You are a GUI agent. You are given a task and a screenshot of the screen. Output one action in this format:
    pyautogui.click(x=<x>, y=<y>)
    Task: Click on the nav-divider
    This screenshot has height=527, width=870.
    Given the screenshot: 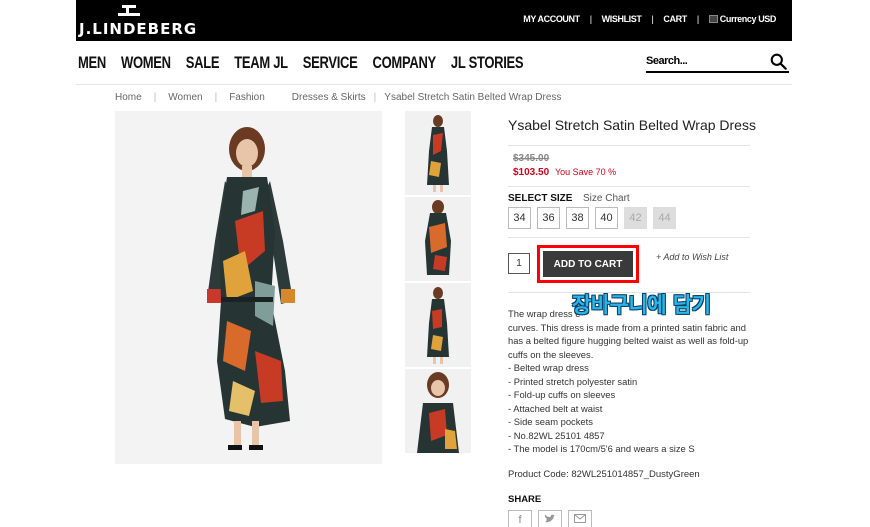 What is the action you would take?
    pyautogui.click(x=434, y=84)
    